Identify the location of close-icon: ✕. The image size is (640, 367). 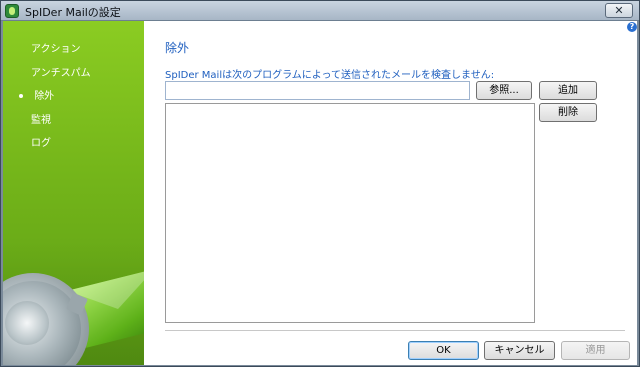
(619, 10).